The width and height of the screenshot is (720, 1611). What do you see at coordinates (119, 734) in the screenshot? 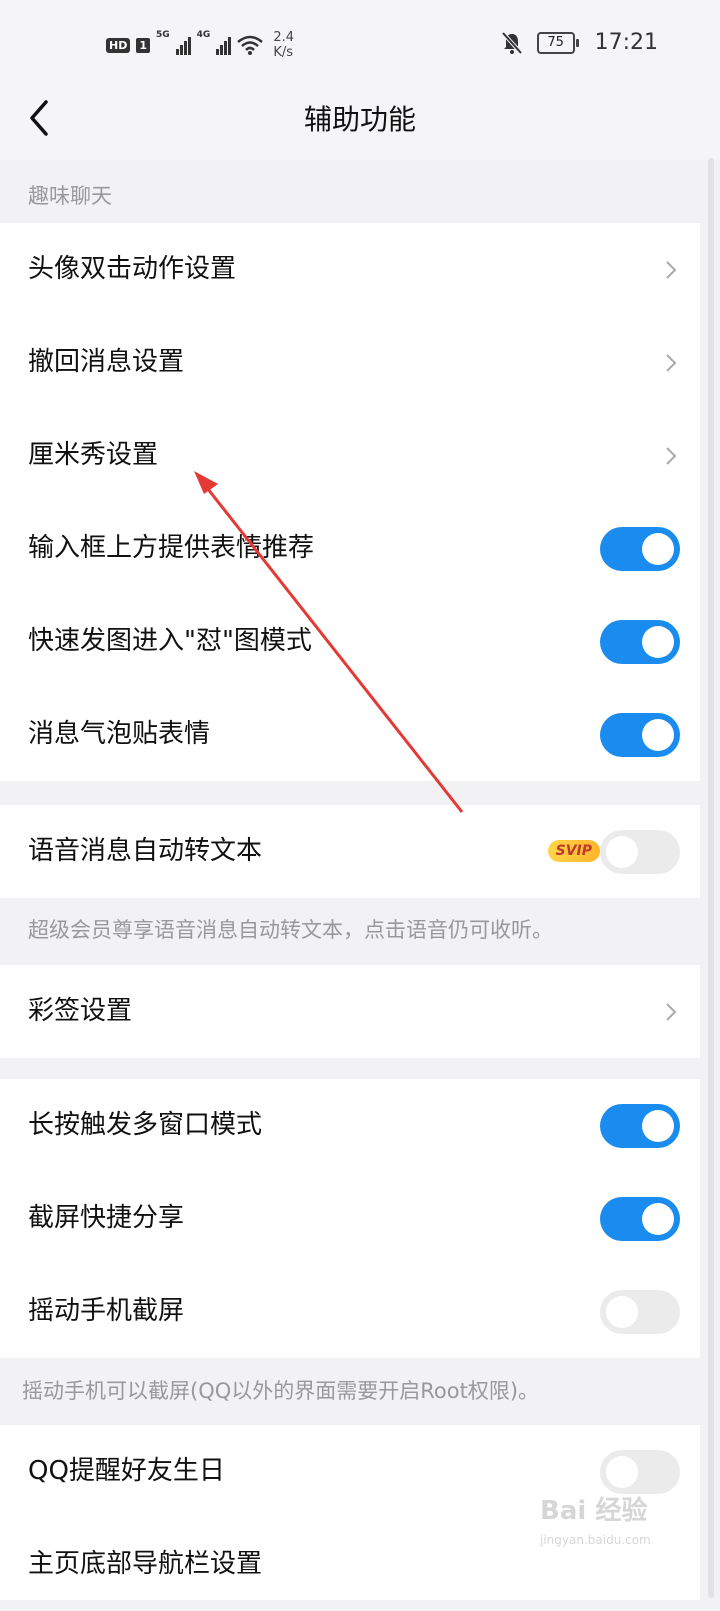
I see `row-label: 消息气泡贴表情` at bounding box center [119, 734].